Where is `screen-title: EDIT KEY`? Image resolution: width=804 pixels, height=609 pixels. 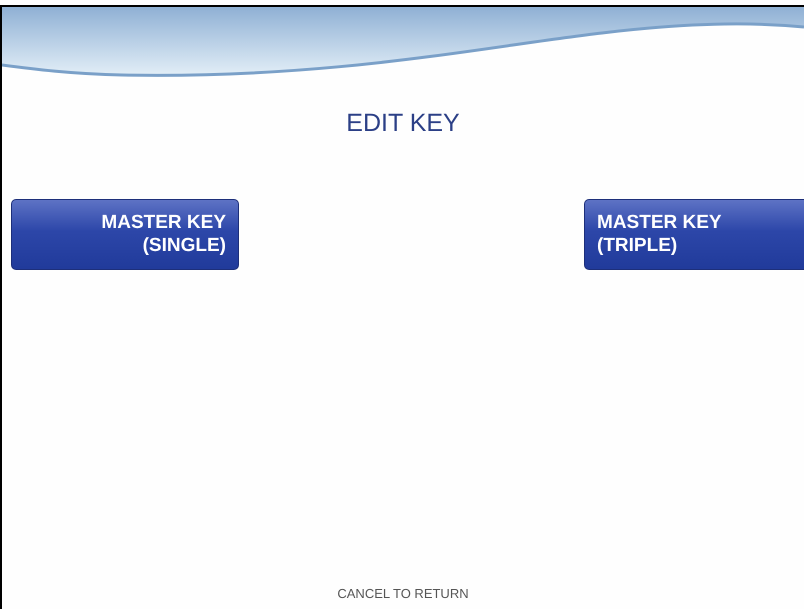
screen-title: EDIT KEY is located at coordinates (403, 123).